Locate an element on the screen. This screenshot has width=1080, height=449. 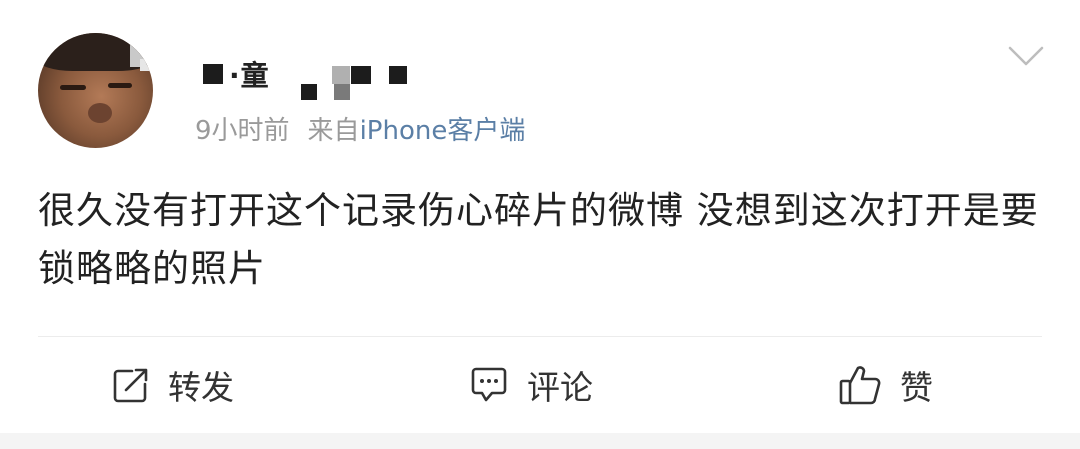
comment-icon is located at coordinates (489, 384).